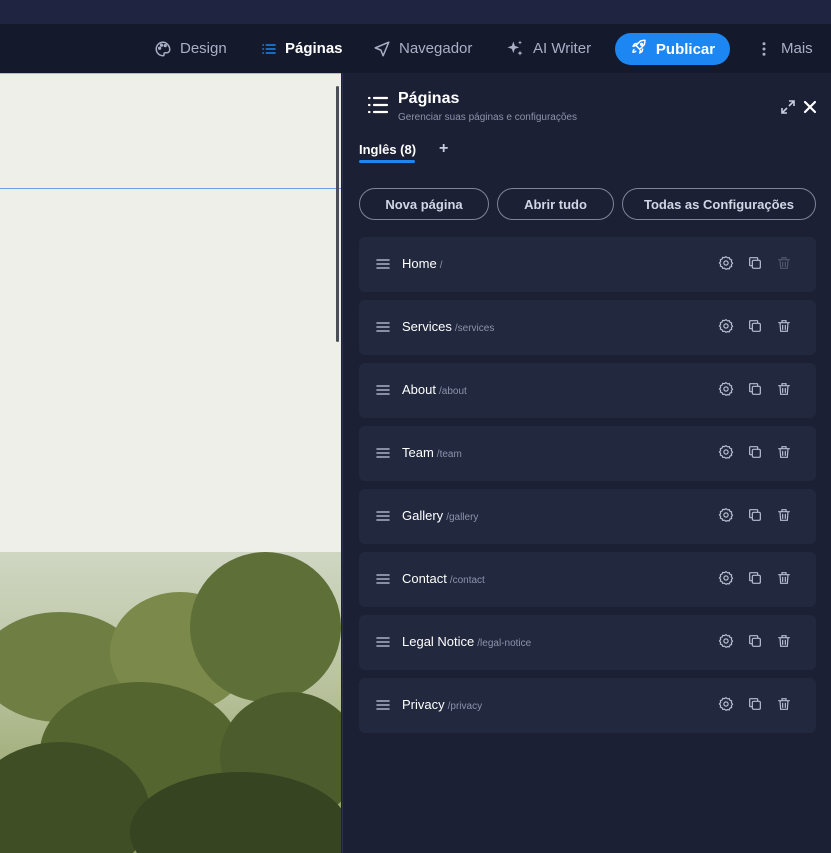  What do you see at coordinates (810, 109) in the screenshot?
I see `close-icon` at bounding box center [810, 109].